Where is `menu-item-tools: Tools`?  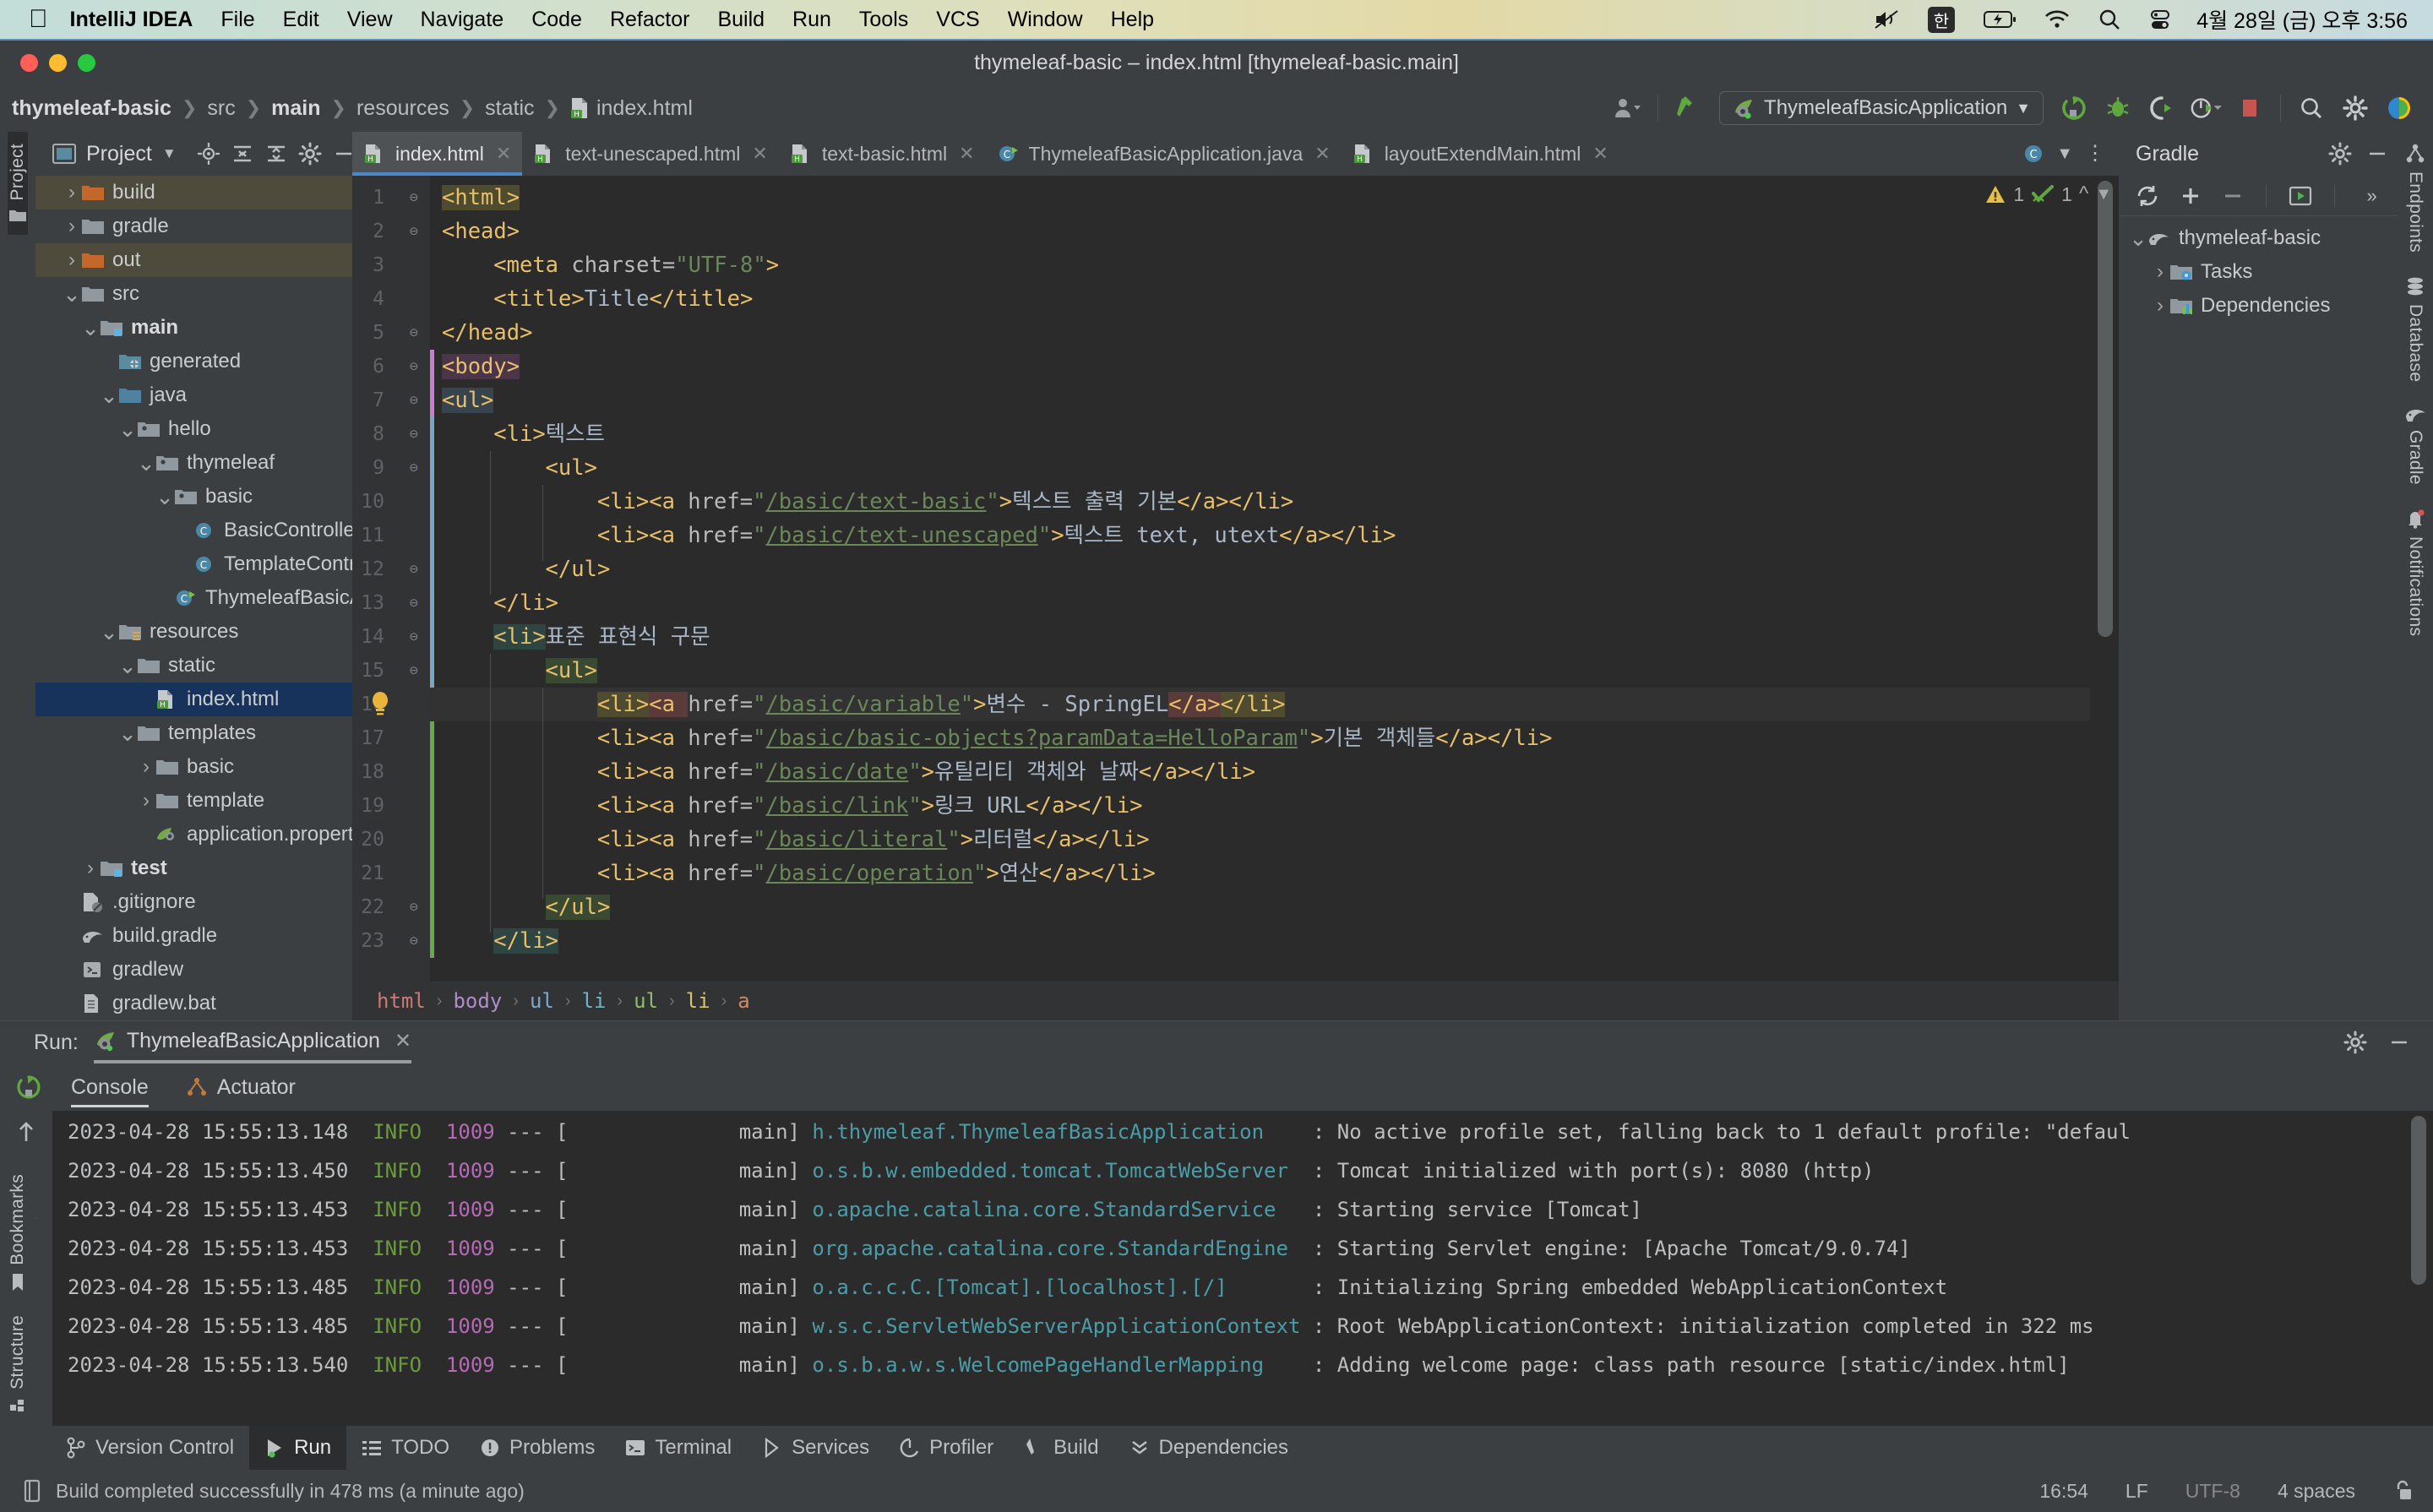
menu-item-tools: Tools is located at coordinates (884, 20).